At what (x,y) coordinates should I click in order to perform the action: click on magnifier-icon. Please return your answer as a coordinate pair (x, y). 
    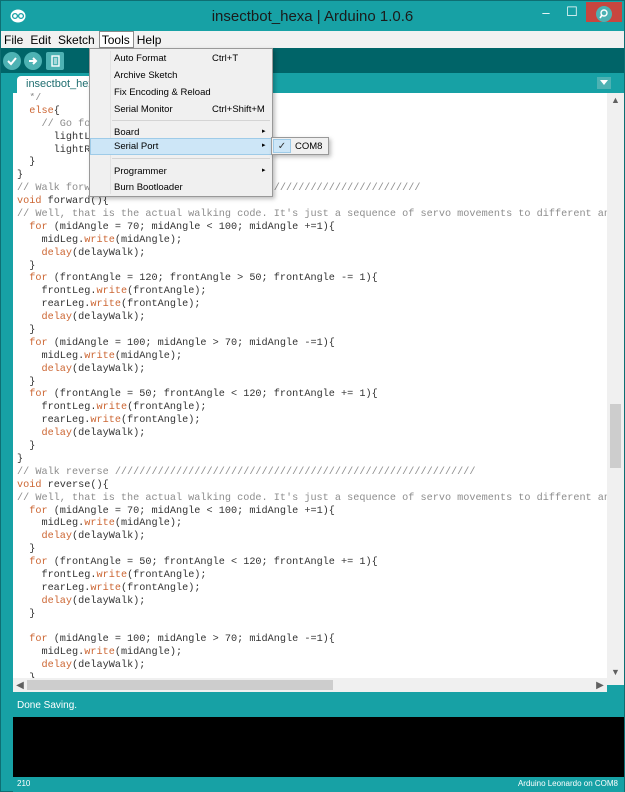
    Looking at the image, I should click on (603, 14).